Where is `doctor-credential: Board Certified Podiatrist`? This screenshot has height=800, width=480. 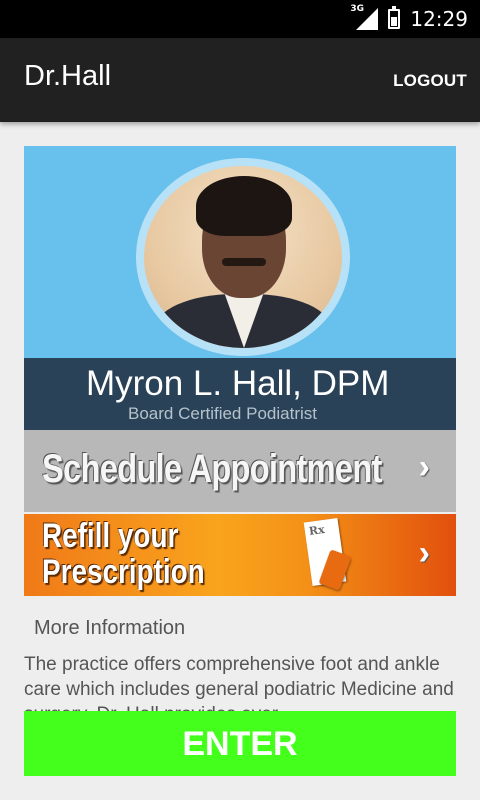
doctor-credential: Board Certified Podiatrist is located at coordinates (222, 413).